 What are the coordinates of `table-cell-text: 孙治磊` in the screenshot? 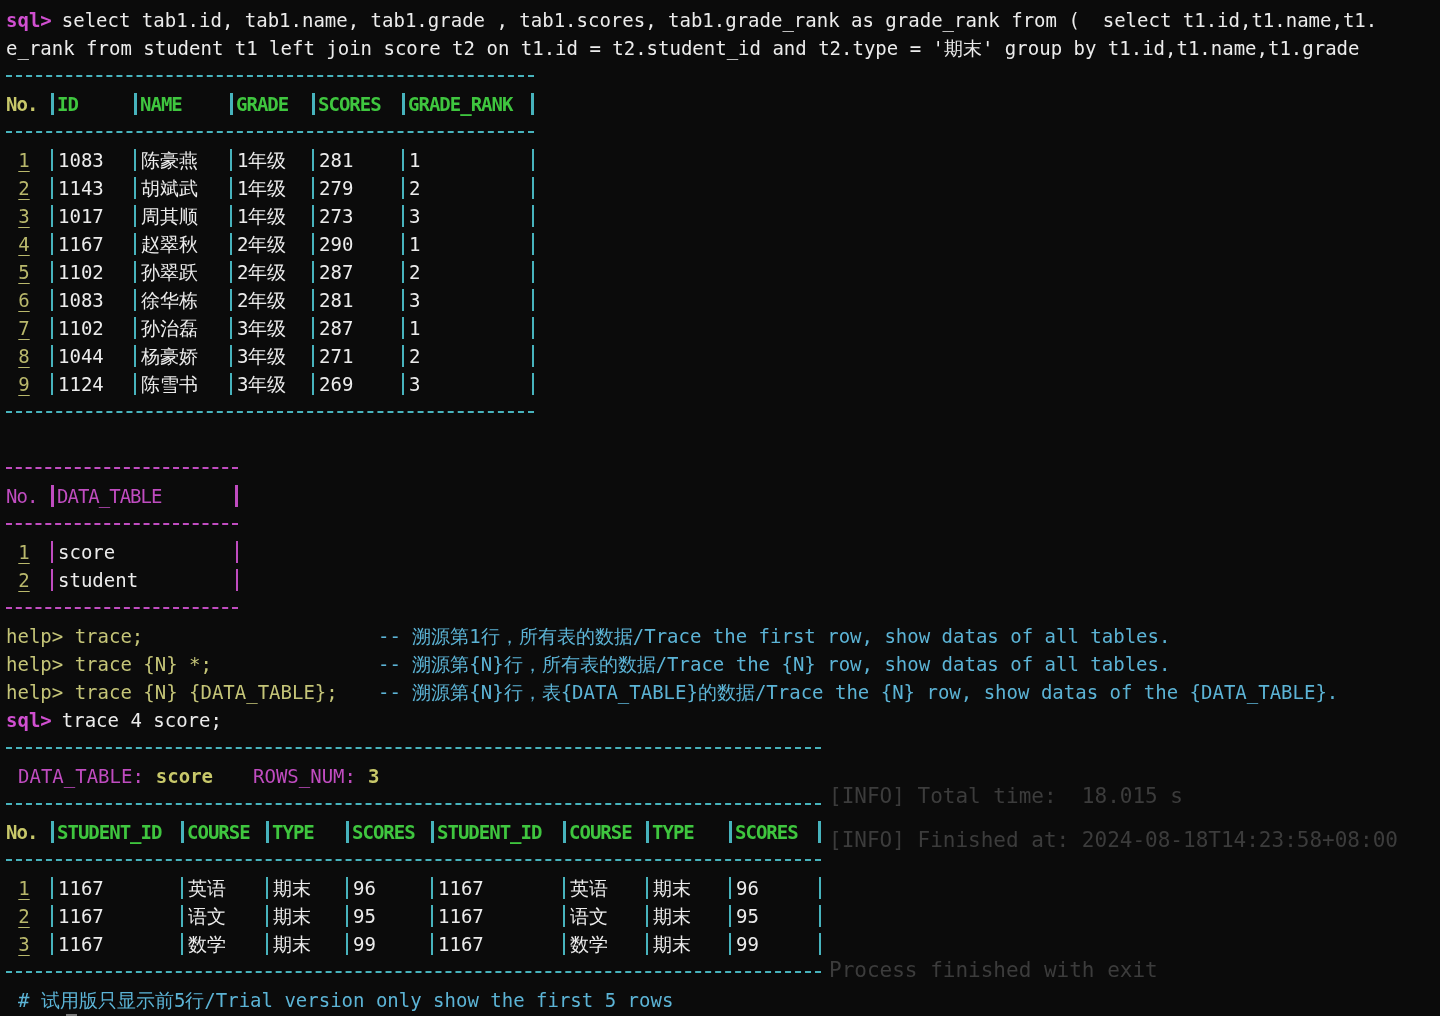 It's located at (169, 328).